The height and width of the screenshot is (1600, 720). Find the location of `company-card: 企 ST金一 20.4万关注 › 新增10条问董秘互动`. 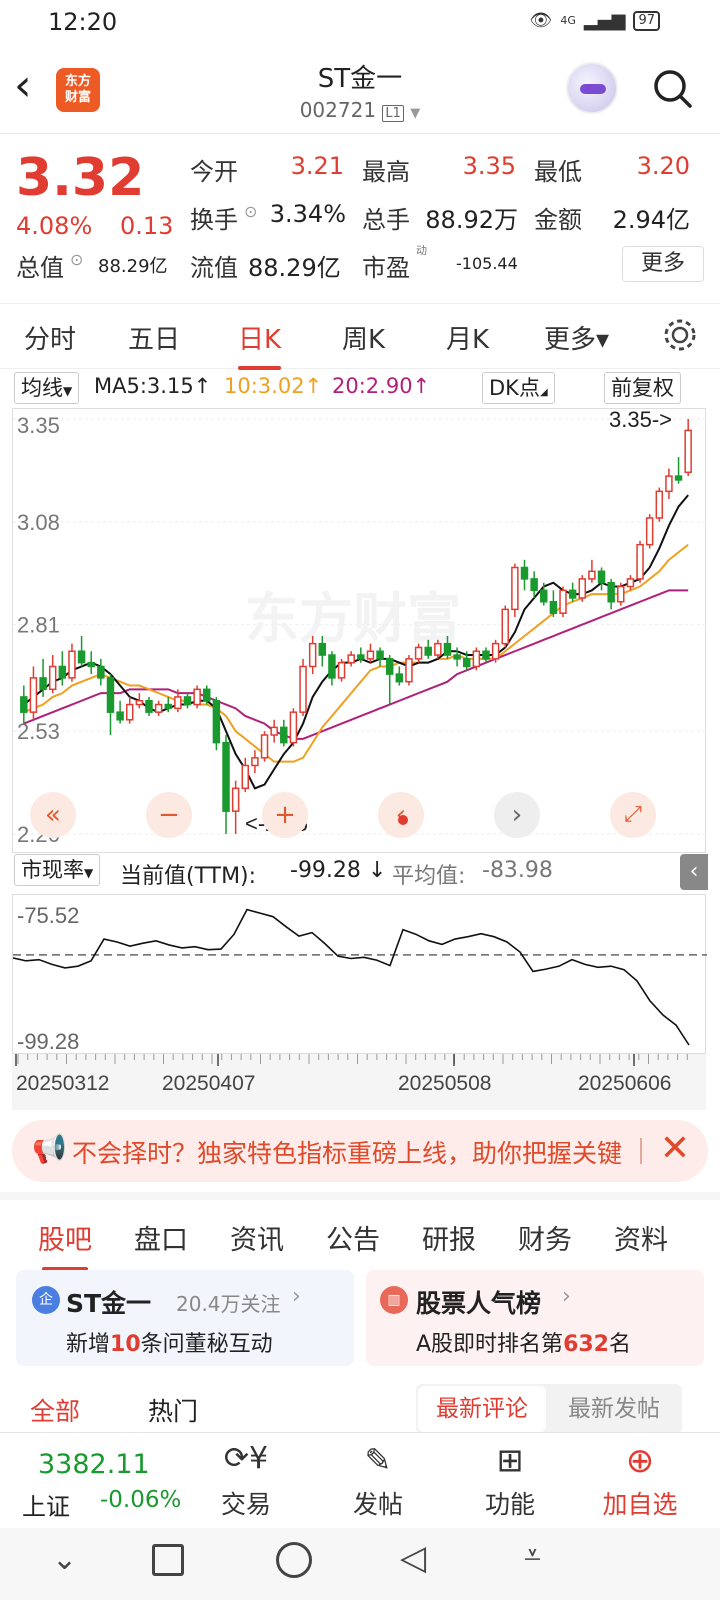

company-card: 企 ST金一 20.4万关注 › 新增10条问董秘互动 is located at coordinates (185, 1318).